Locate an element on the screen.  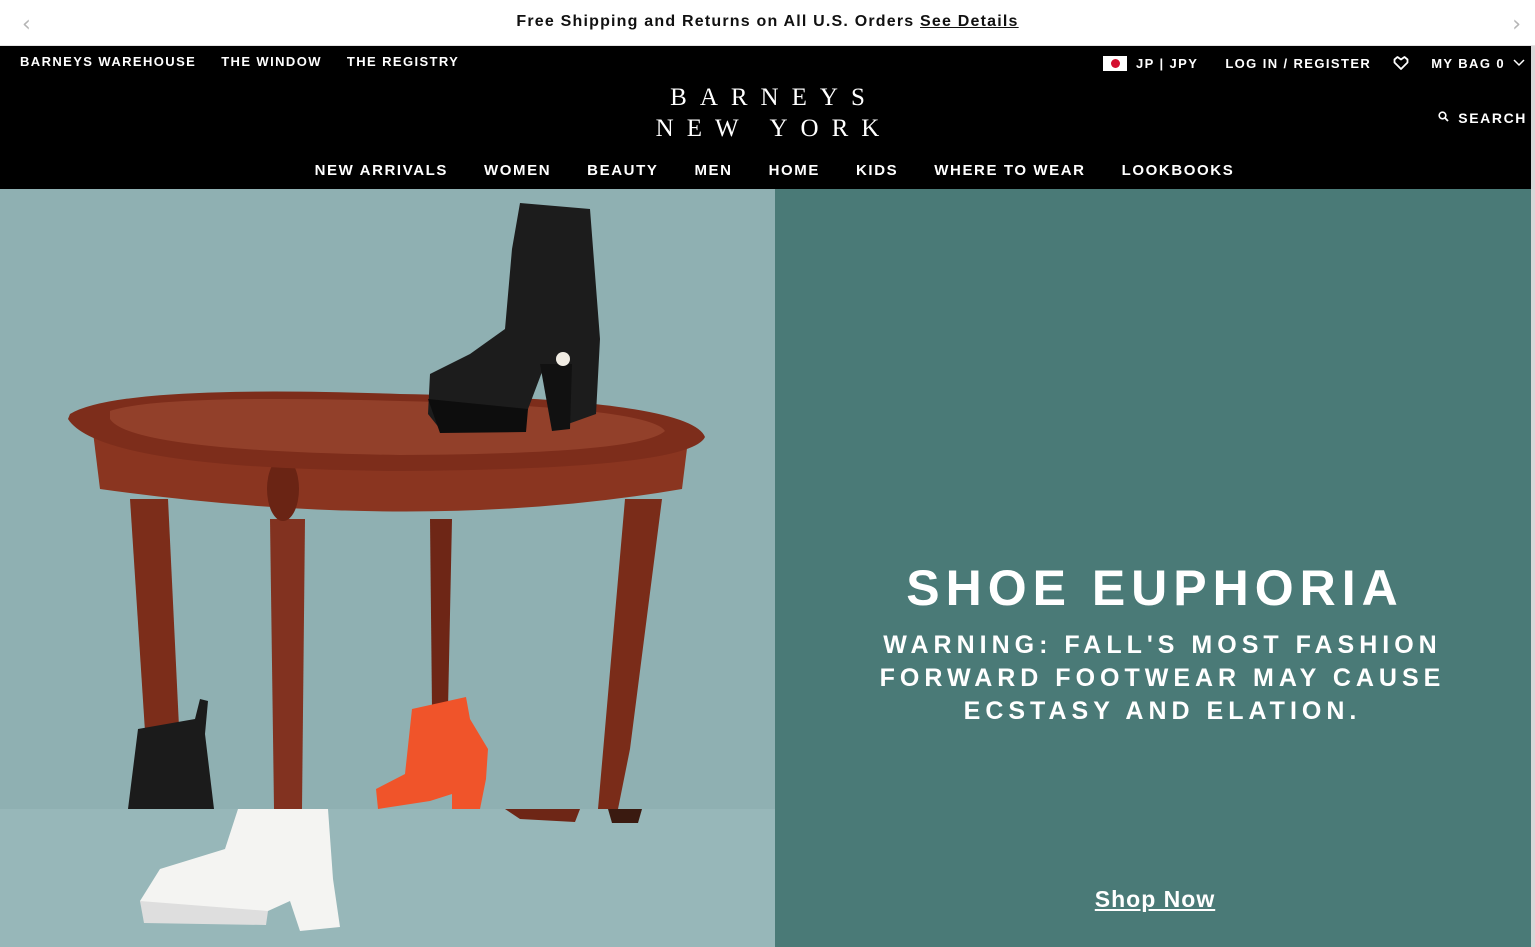
utility-nav-right: JP | JPY LOG IN / REGISTER MY BAG 0 is located at coordinates (1314, 63).